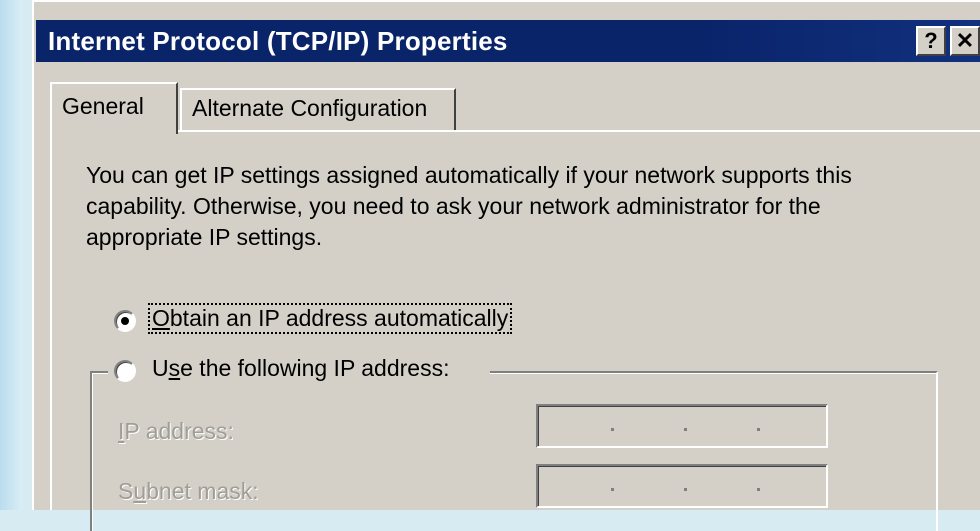  I want to click on obtain-ip-auto-radio, so click(125, 321).